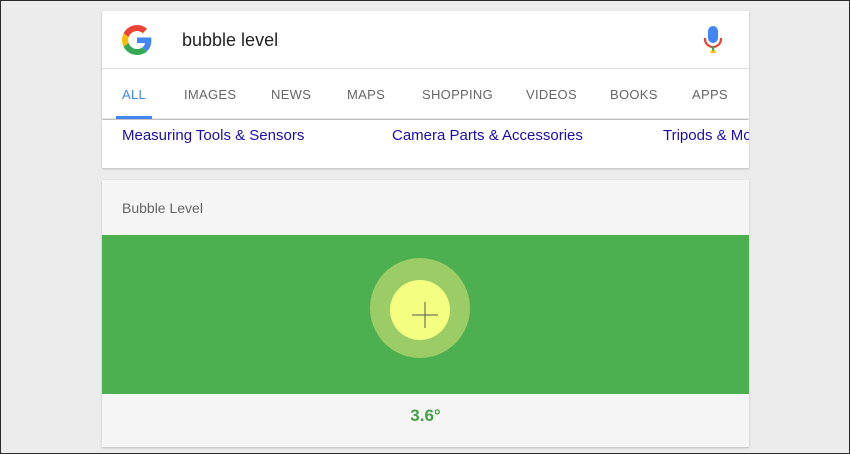 The image size is (850, 454). Describe the element at coordinates (213, 135) in the screenshot. I see `chip-measuring-tools: Measuring Tools & Sensors` at that location.